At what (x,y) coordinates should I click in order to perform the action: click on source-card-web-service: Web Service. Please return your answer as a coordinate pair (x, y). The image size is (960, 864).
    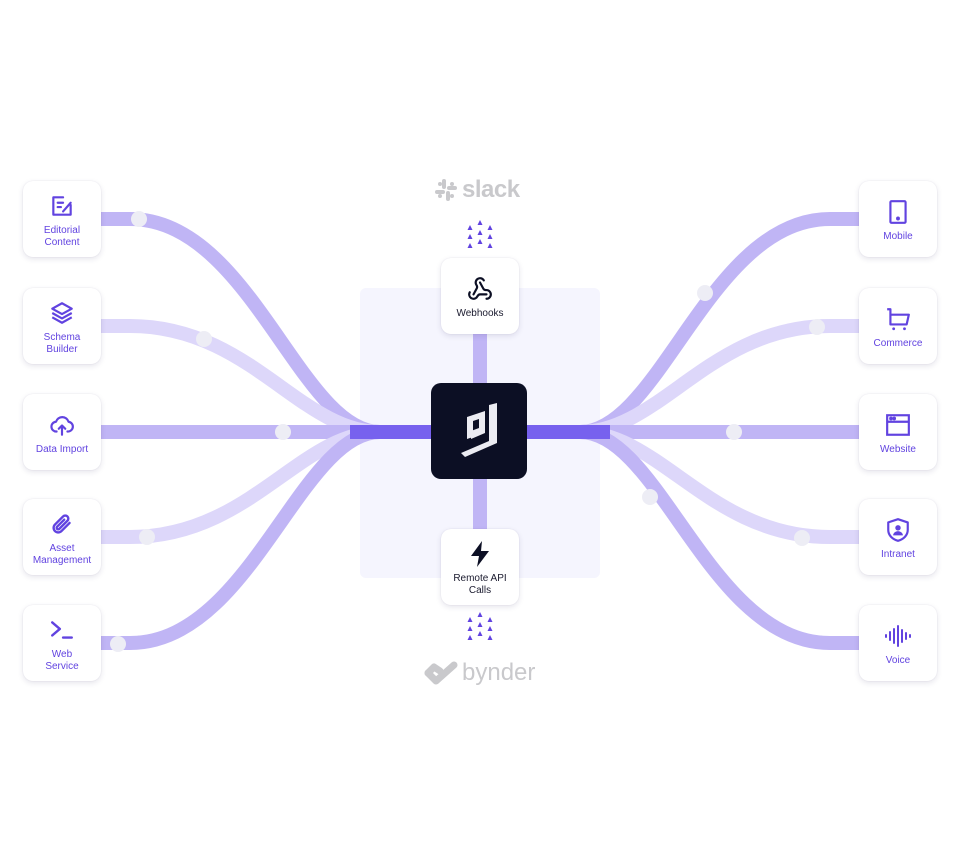
    Looking at the image, I should click on (62, 643).